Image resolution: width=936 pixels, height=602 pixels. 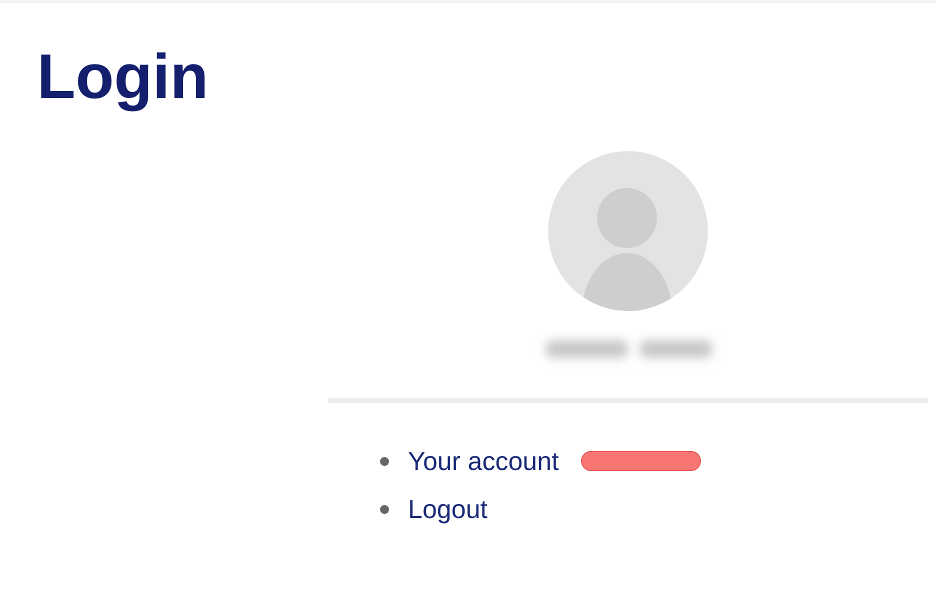 I want to click on page-title: Login, so click(x=123, y=77).